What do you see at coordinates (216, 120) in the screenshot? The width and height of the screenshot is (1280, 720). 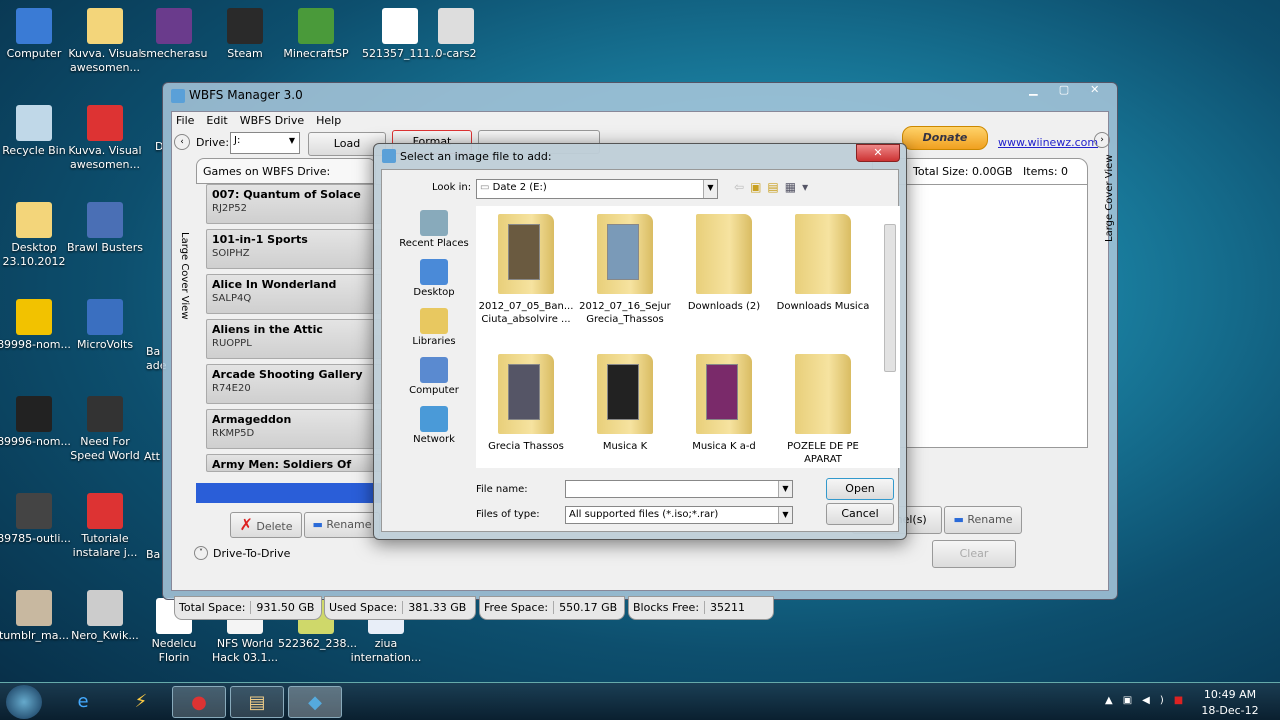 I see `menu-edit: Edit` at bounding box center [216, 120].